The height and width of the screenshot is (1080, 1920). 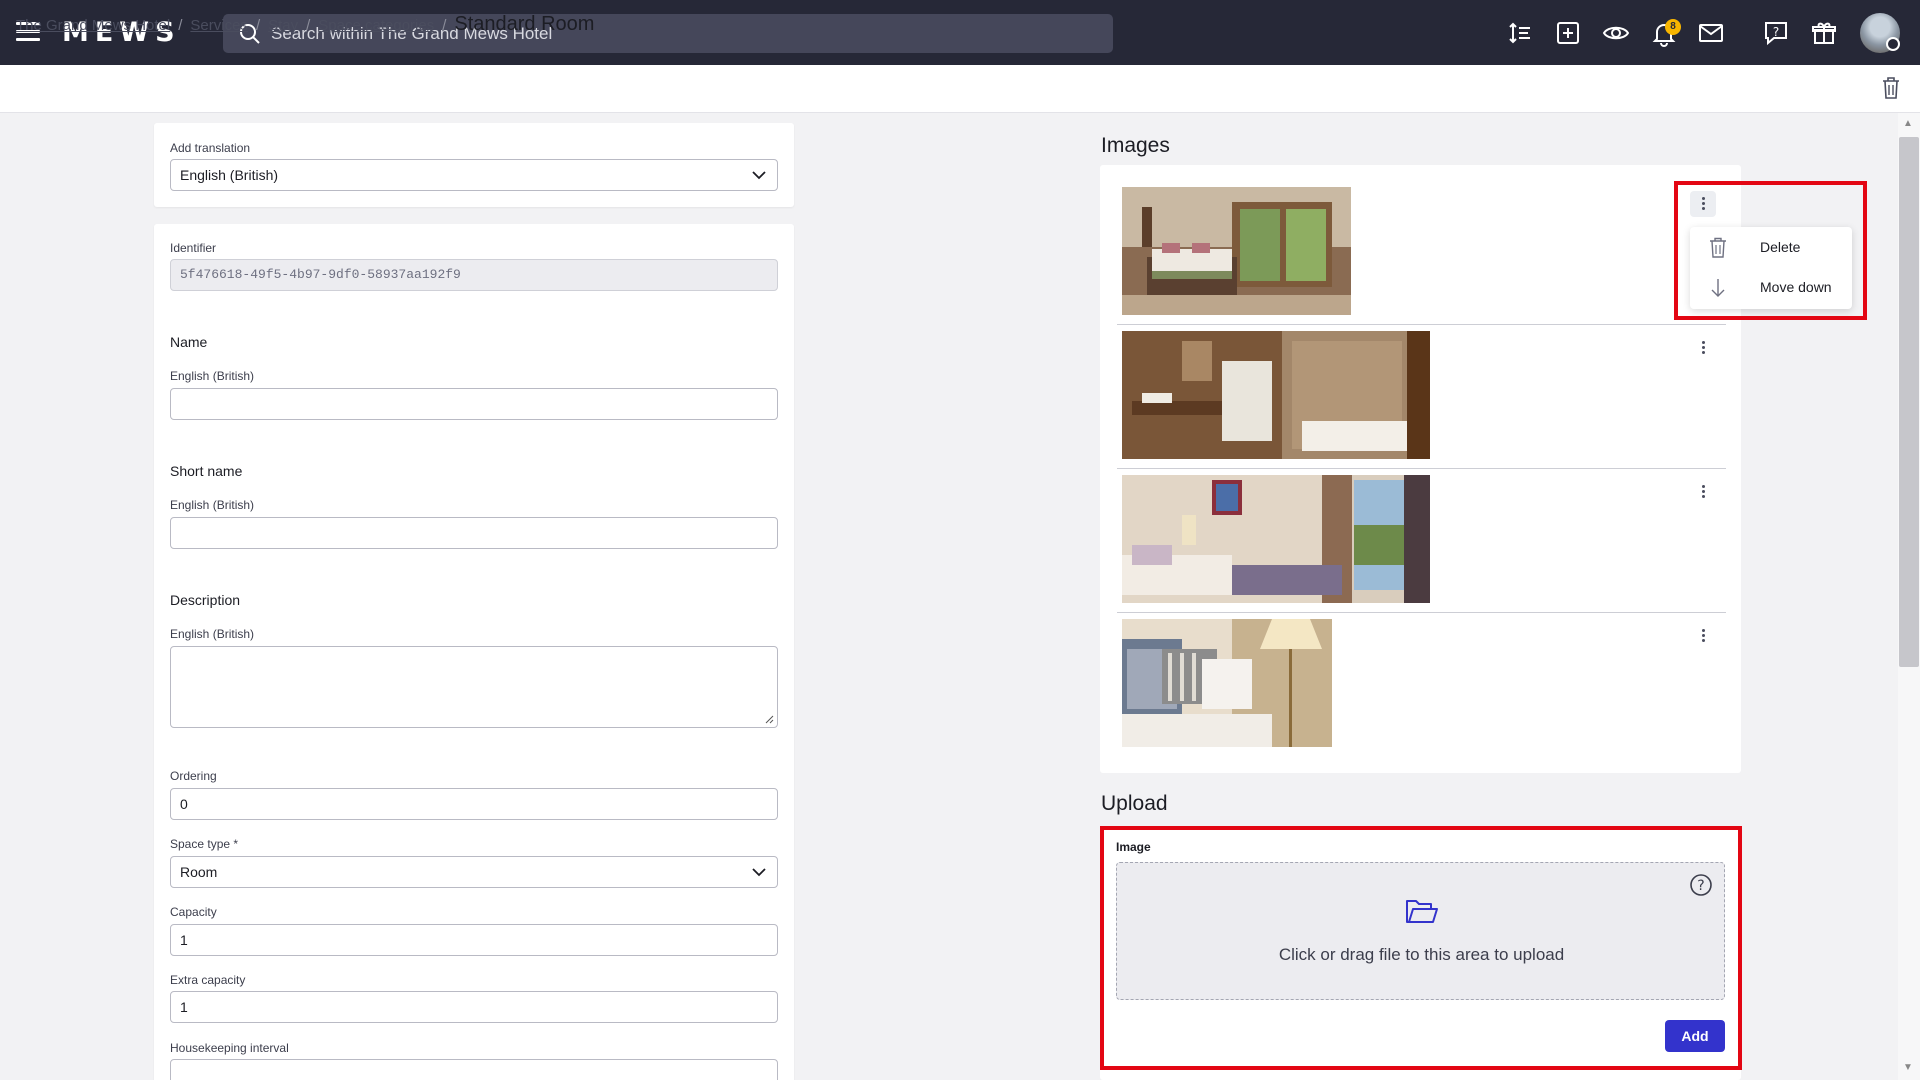 What do you see at coordinates (212, 505) in the screenshot?
I see `short-name-language-label: English (British)` at bounding box center [212, 505].